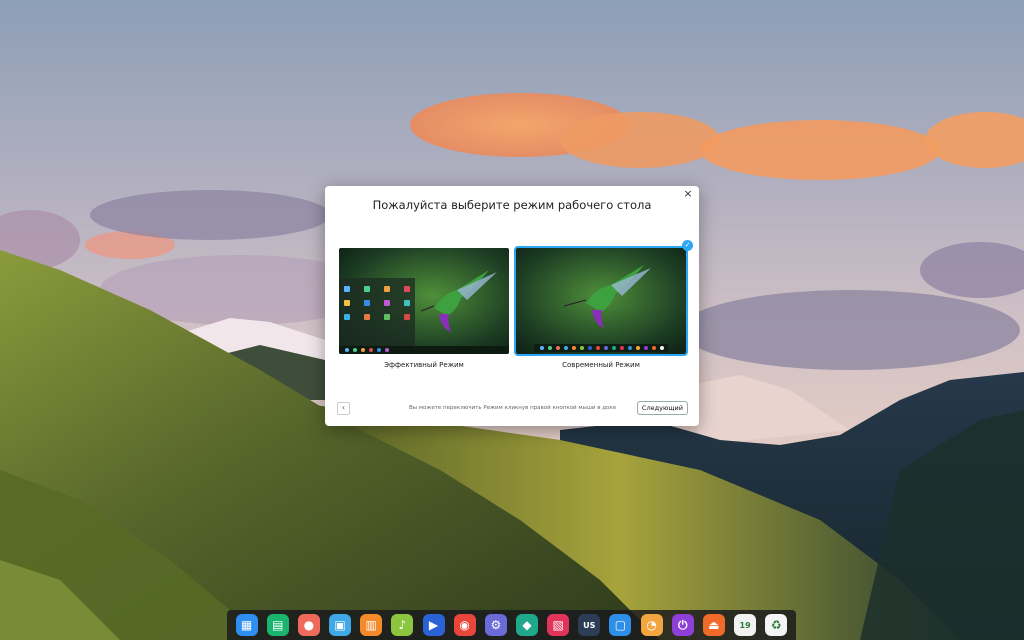 The width and height of the screenshot is (1024, 640). What do you see at coordinates (713, 625) in the screenshot?
I see `eject-icon: ⏏` at bounding box center [713, 625].